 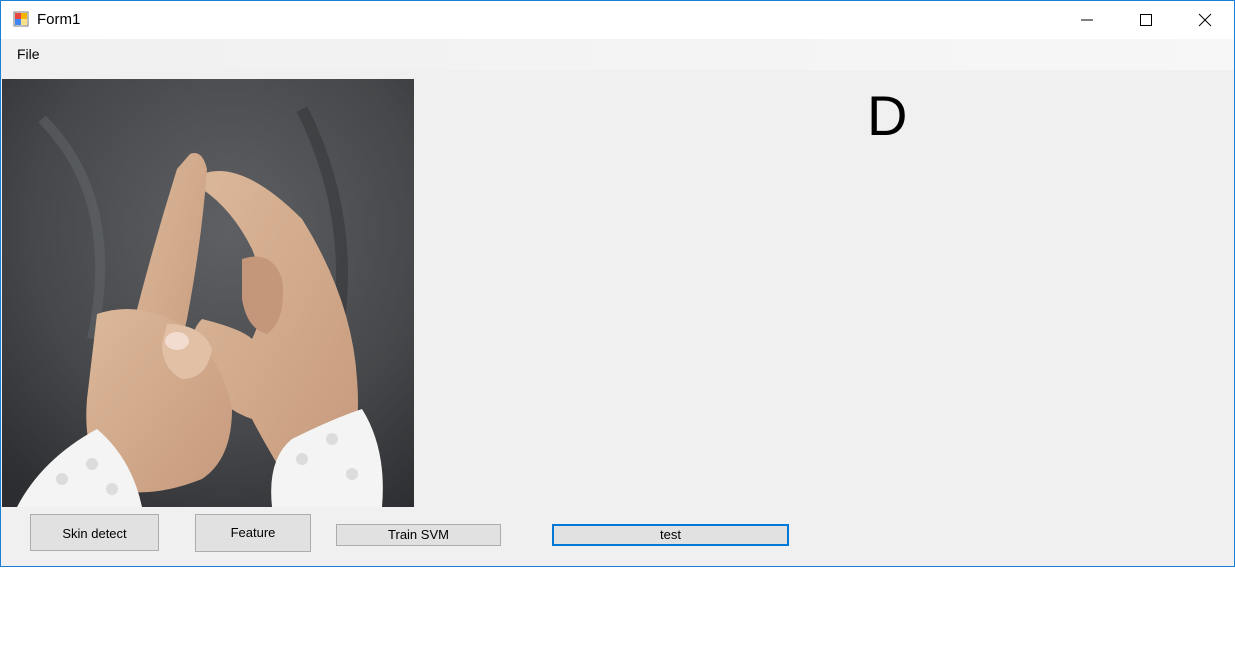 I want to click on feature-button: Feature, so click(x=253, y=533).